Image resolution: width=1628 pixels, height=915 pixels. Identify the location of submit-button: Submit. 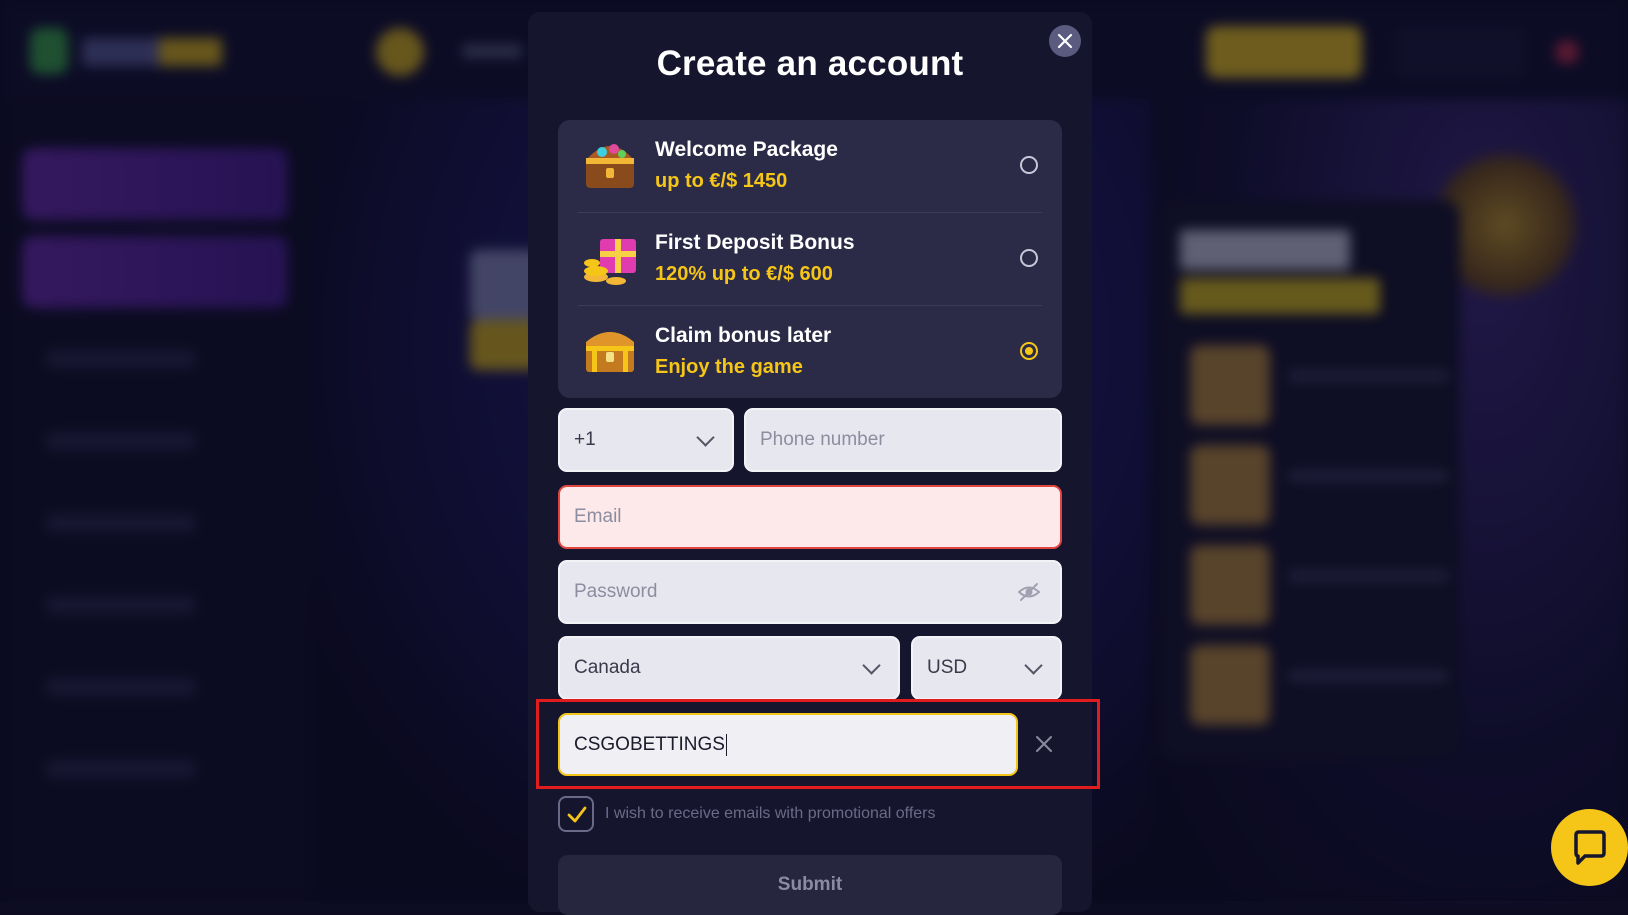
(810, 885).